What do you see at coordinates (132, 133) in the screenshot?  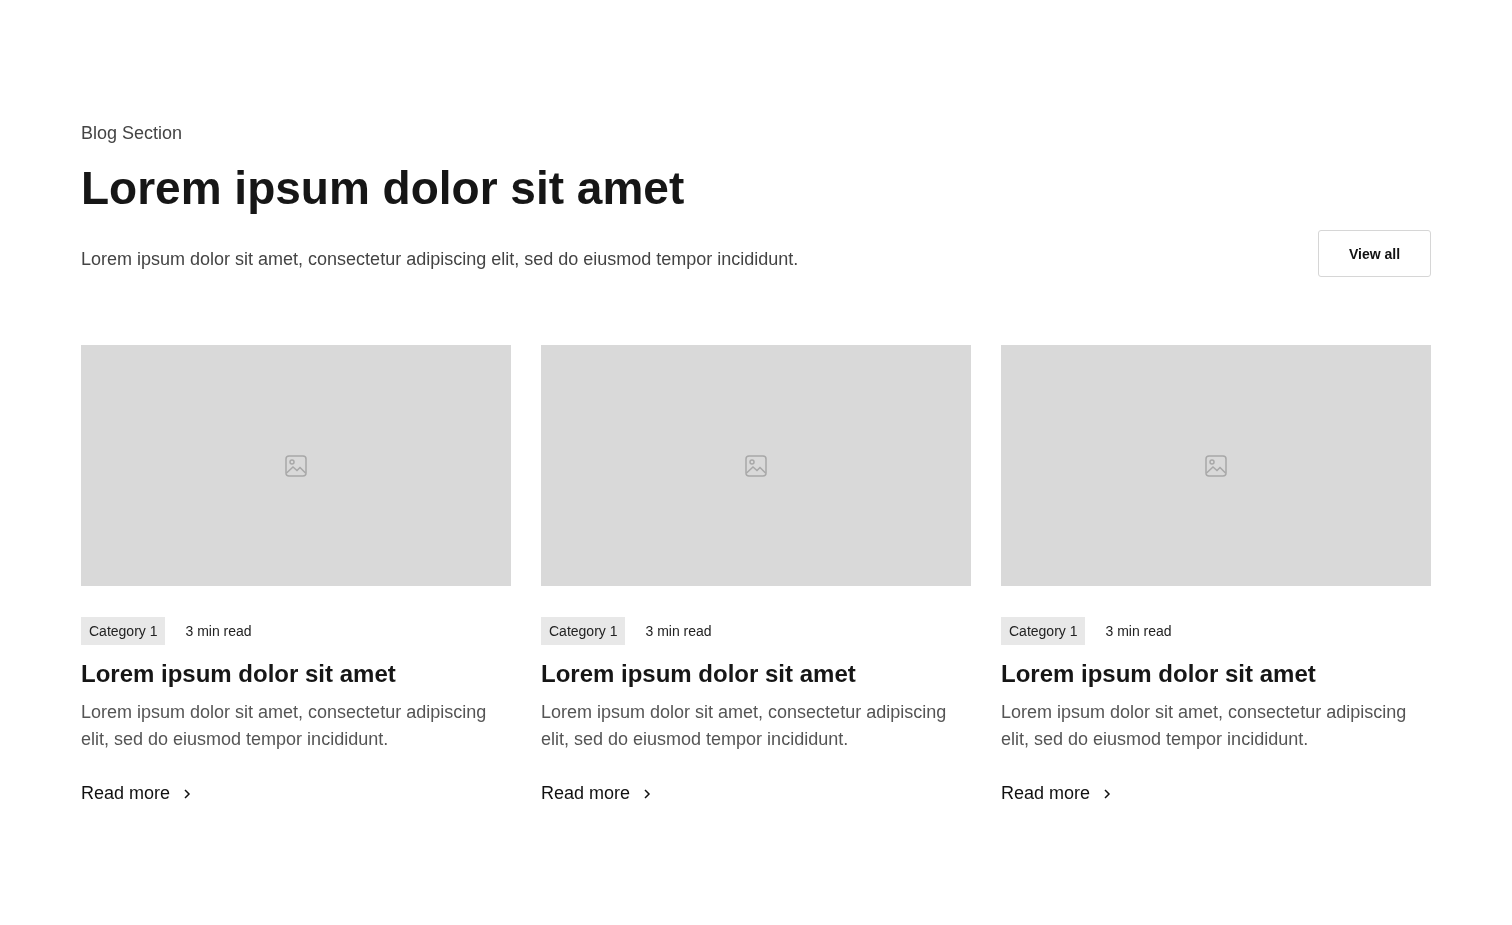 I see `section-label: Blog Section` at bounding box center [132, 133].